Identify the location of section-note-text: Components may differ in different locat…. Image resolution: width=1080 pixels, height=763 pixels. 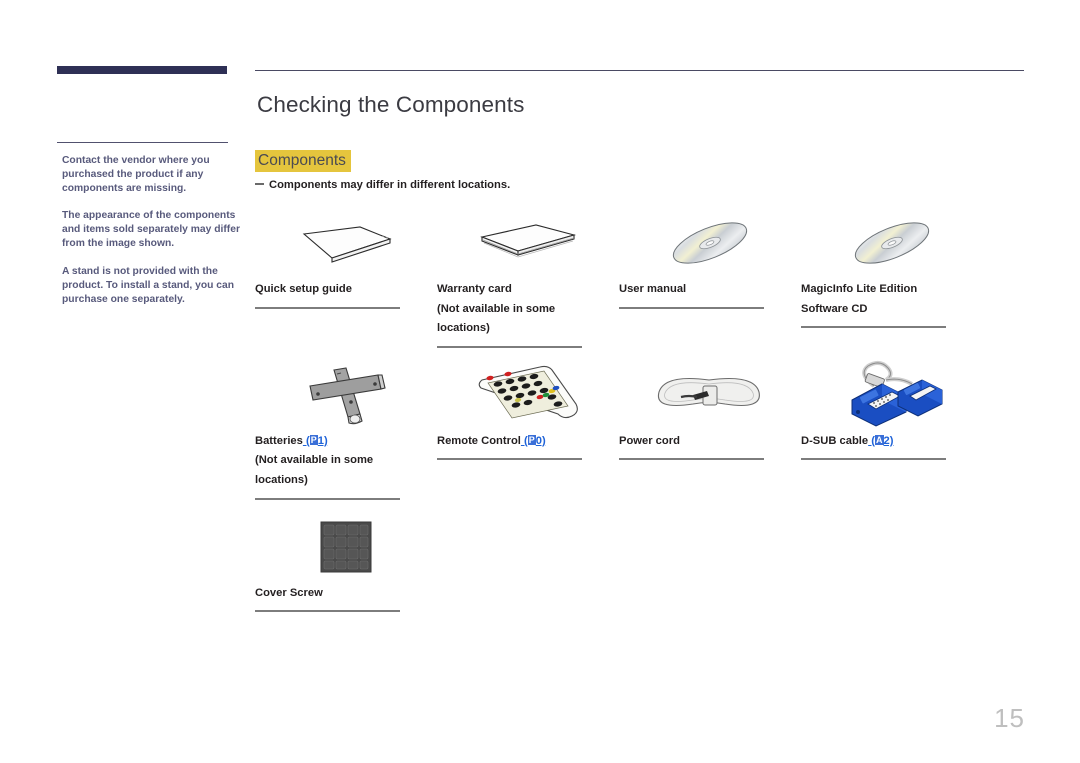
(390, 185).